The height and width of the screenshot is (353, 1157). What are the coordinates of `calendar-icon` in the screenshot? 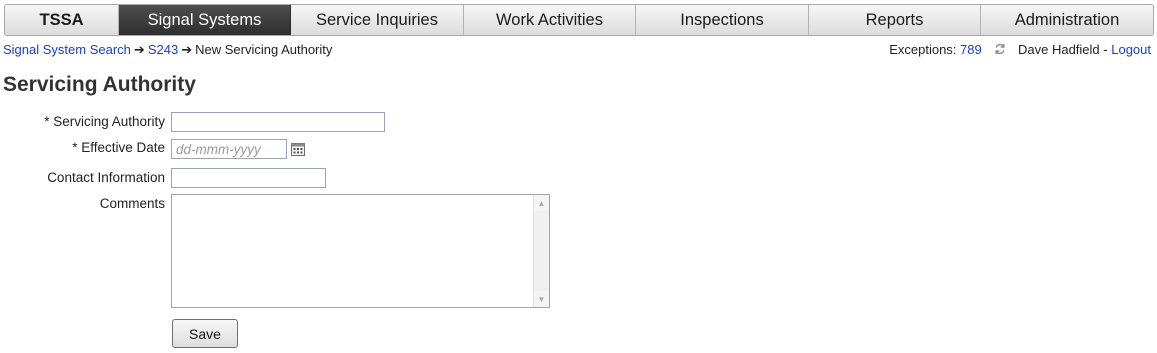 It's located at (298, 149).